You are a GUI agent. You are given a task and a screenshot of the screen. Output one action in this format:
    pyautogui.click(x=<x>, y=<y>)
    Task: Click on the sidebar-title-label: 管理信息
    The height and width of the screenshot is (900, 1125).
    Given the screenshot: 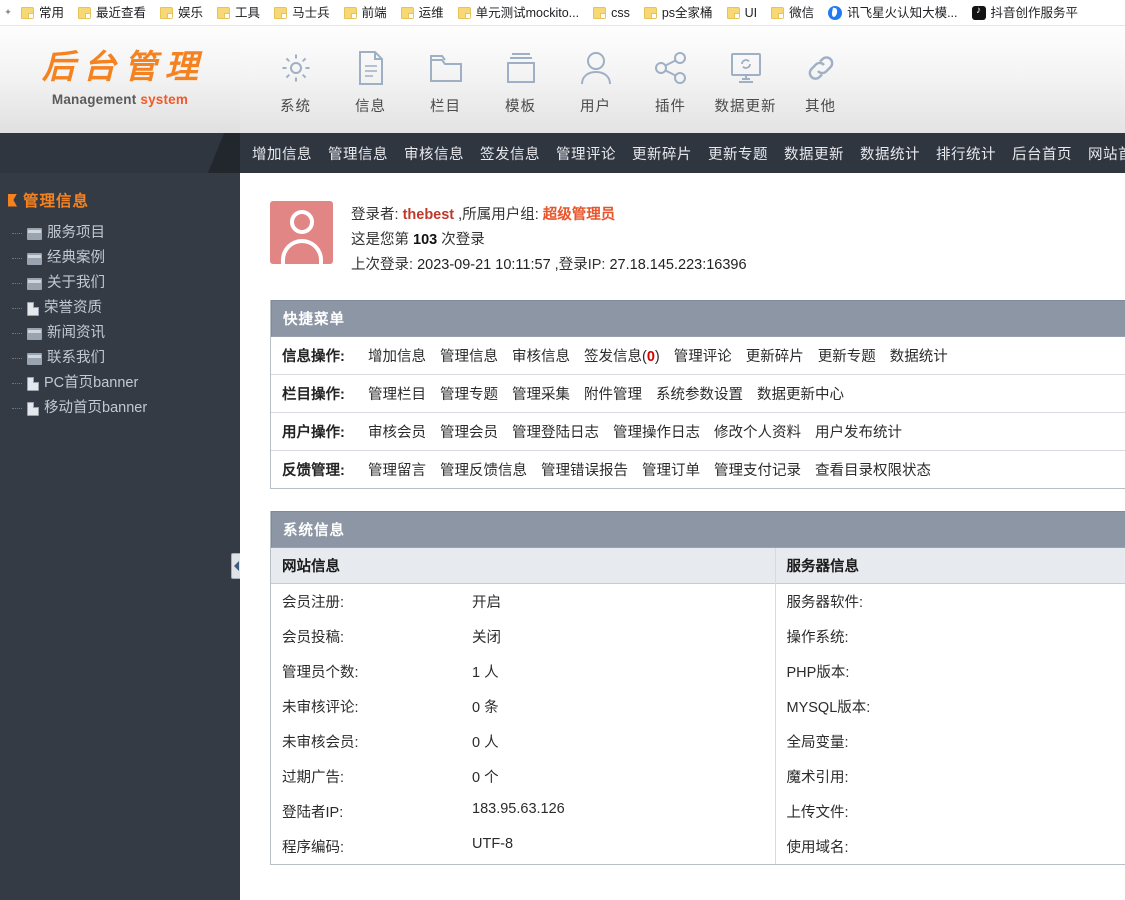 What is the action you would take?
    pyautogui.click(x=56, y=201)
    